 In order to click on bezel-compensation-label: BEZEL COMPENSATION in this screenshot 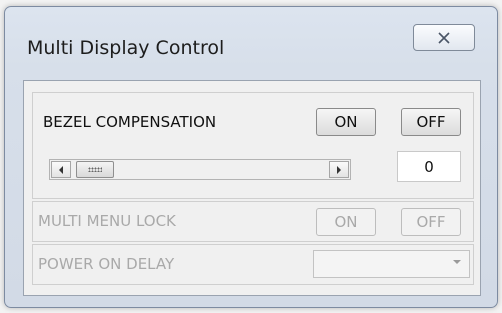, I will do `click(130, 122)`.